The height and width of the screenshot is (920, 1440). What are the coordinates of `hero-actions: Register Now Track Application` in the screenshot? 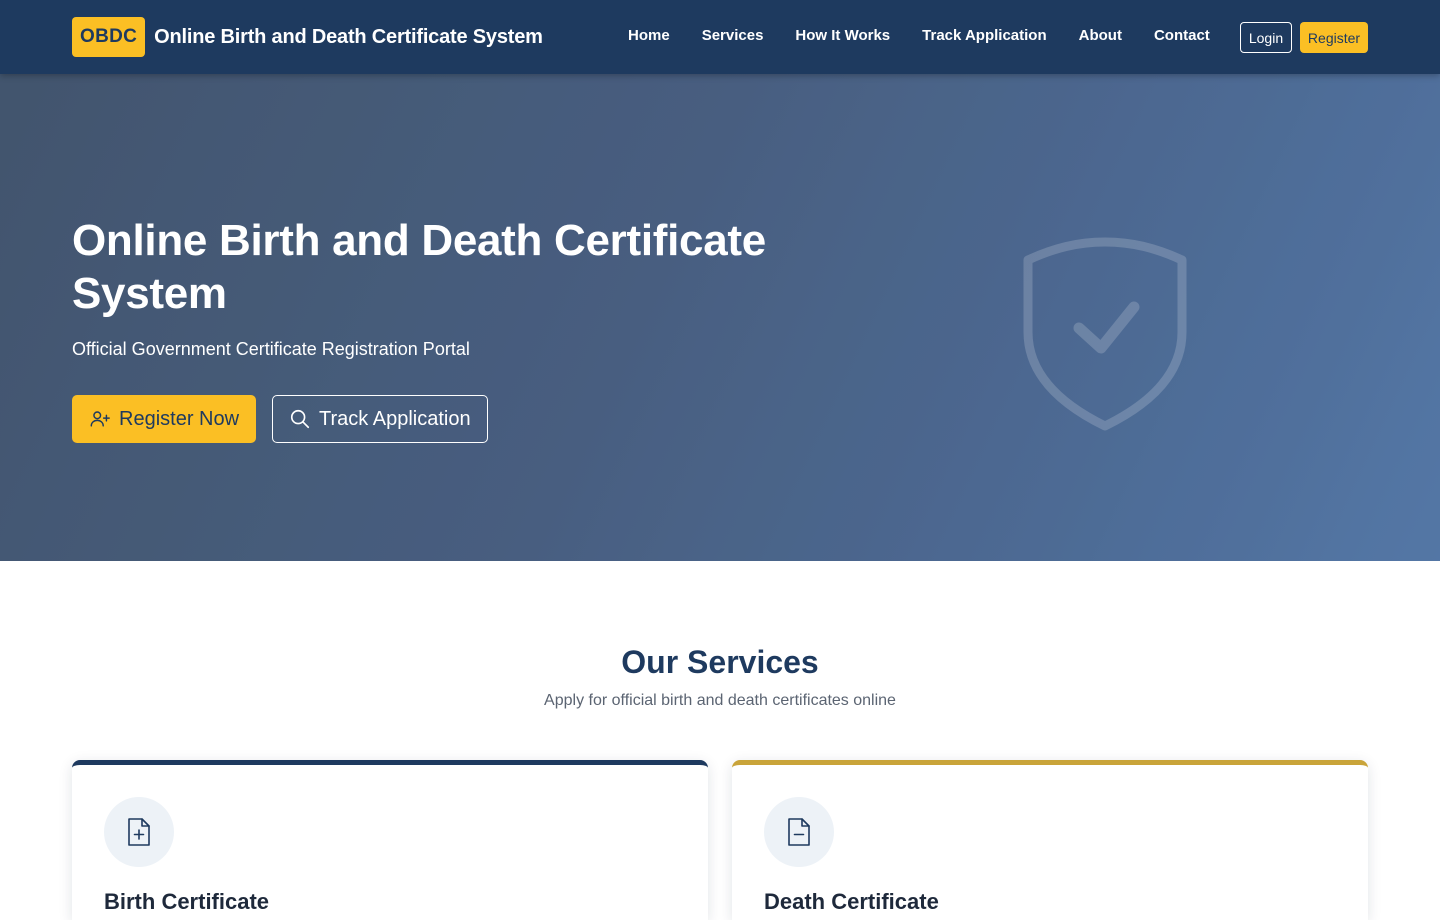 It's located at (280, 419).